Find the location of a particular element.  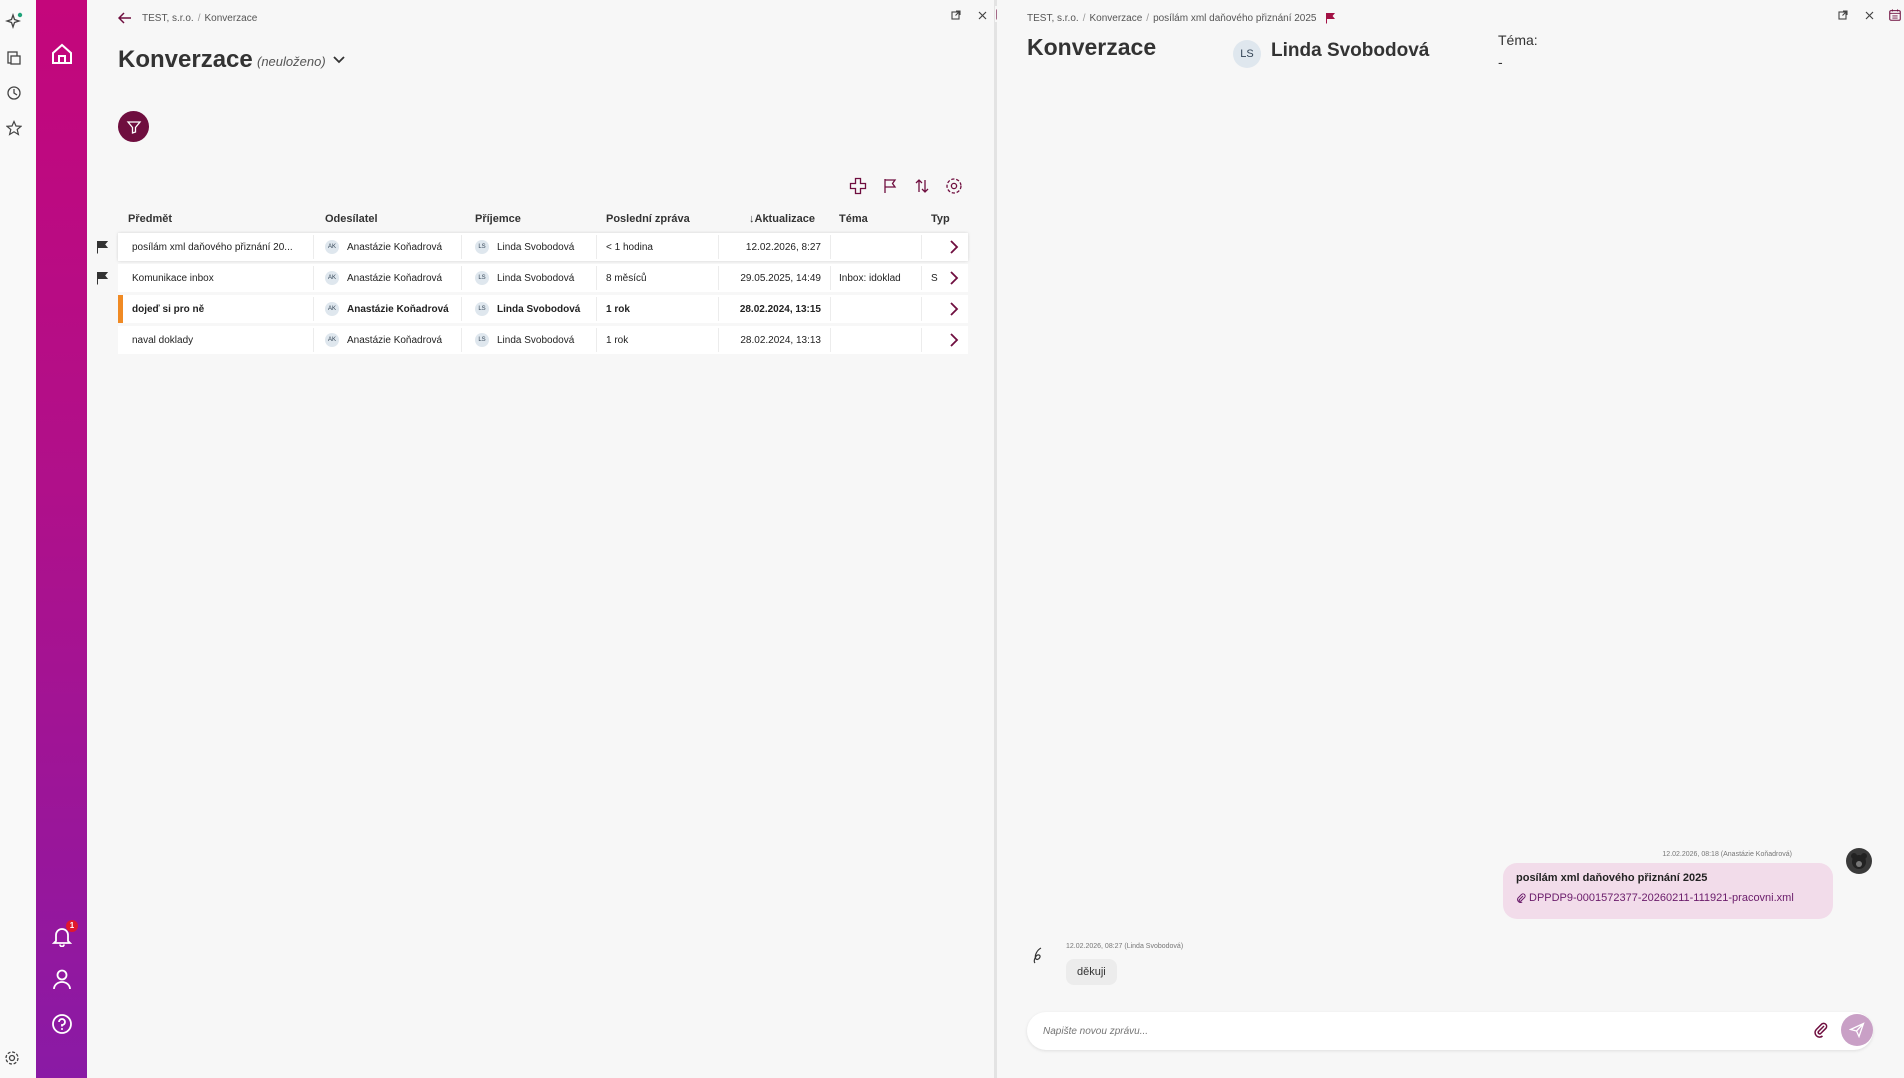

column-header-last-message: Poslední zpráva is located at coordinates (648, 219).